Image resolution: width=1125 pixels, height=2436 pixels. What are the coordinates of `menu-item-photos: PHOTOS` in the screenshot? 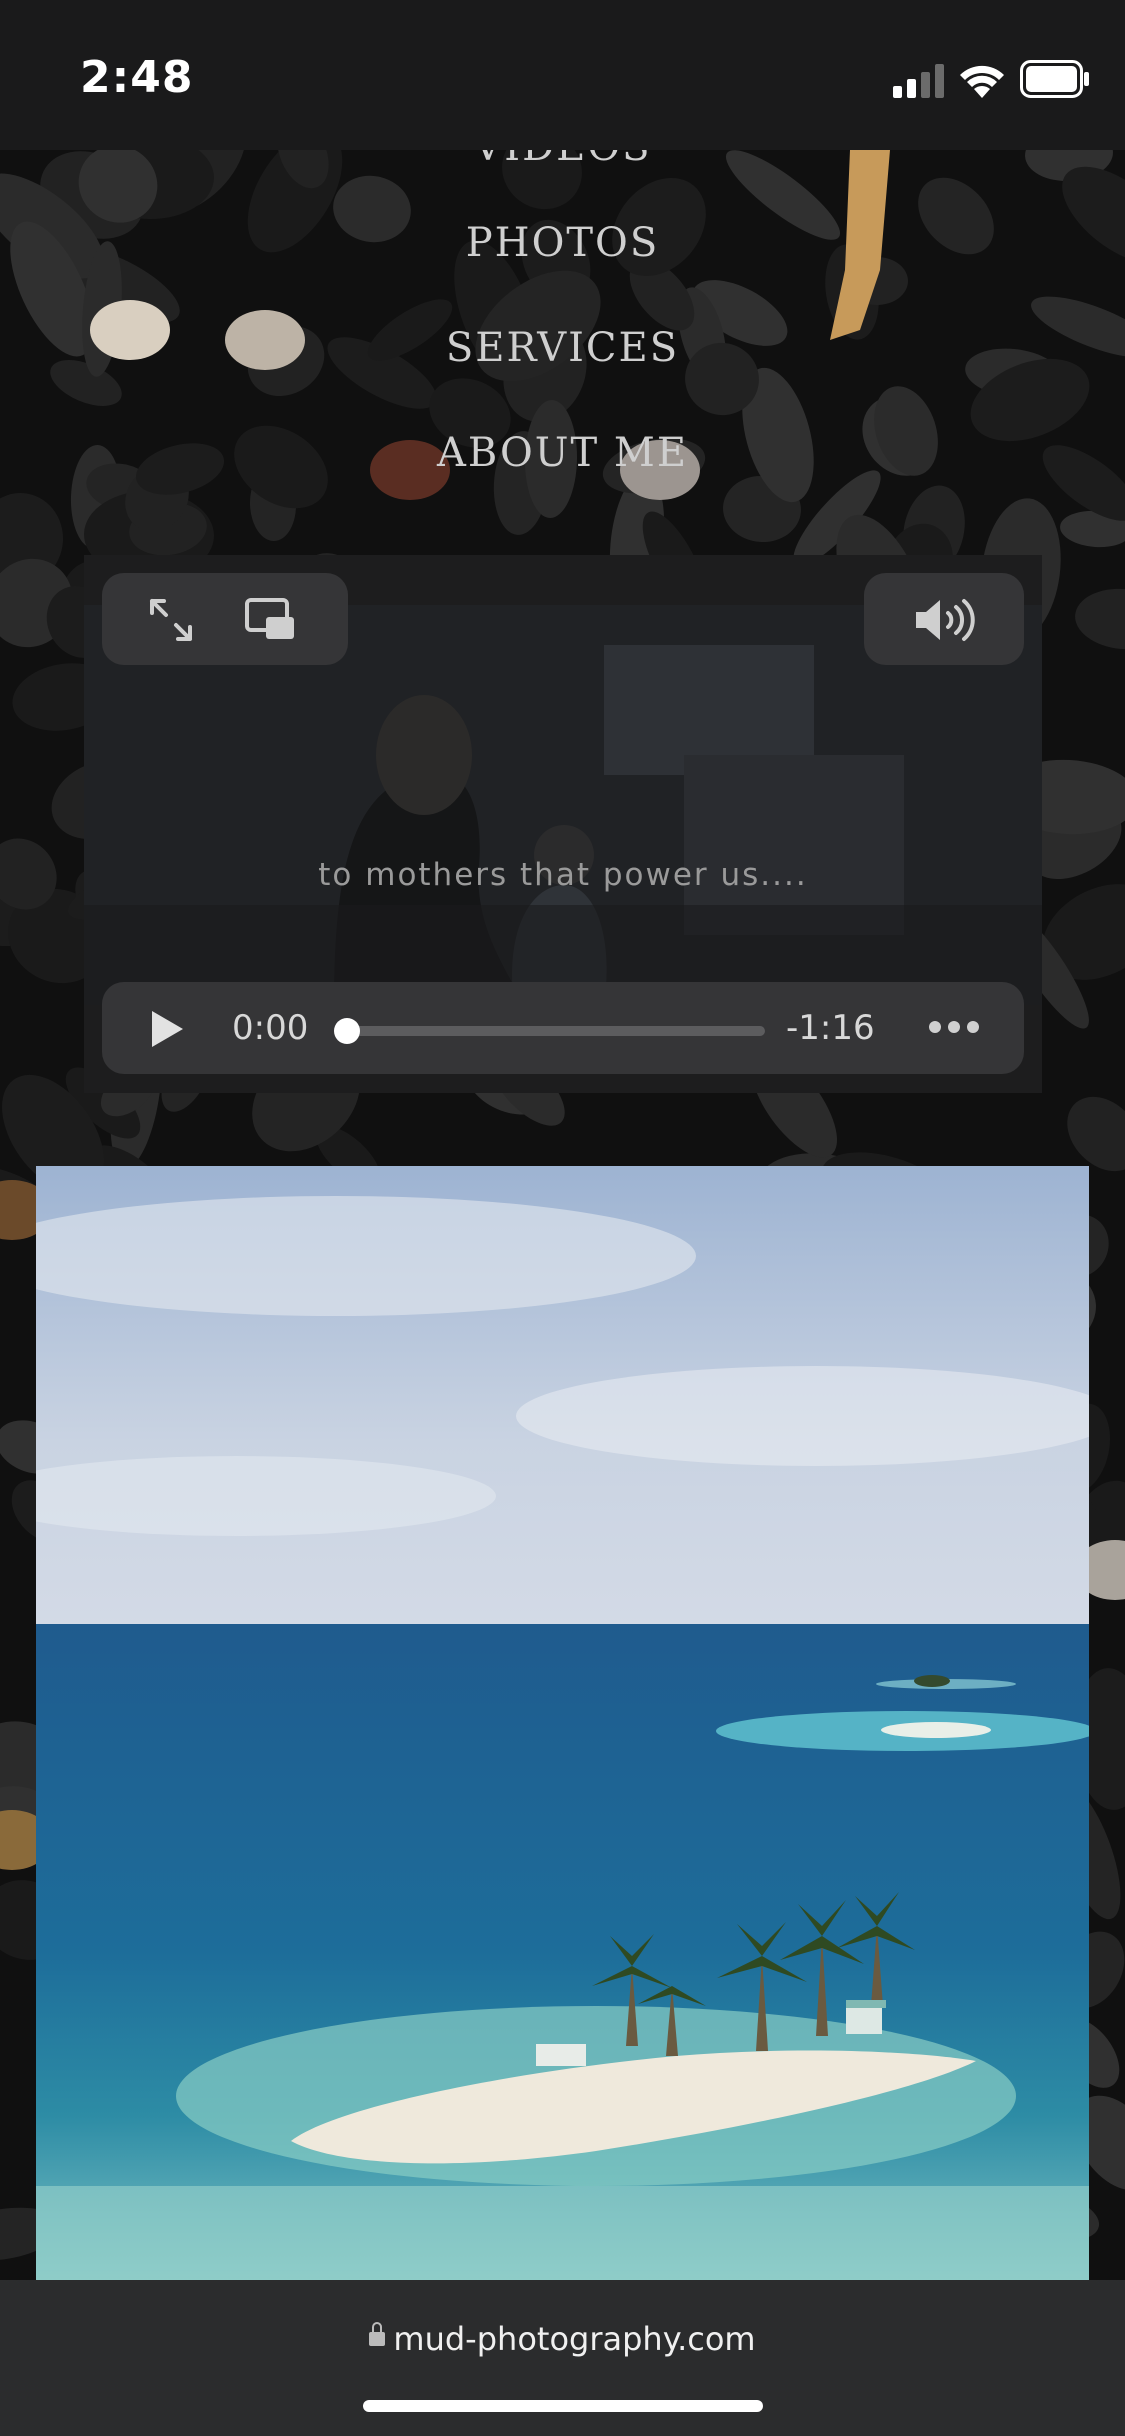 It's located at (562, 243).